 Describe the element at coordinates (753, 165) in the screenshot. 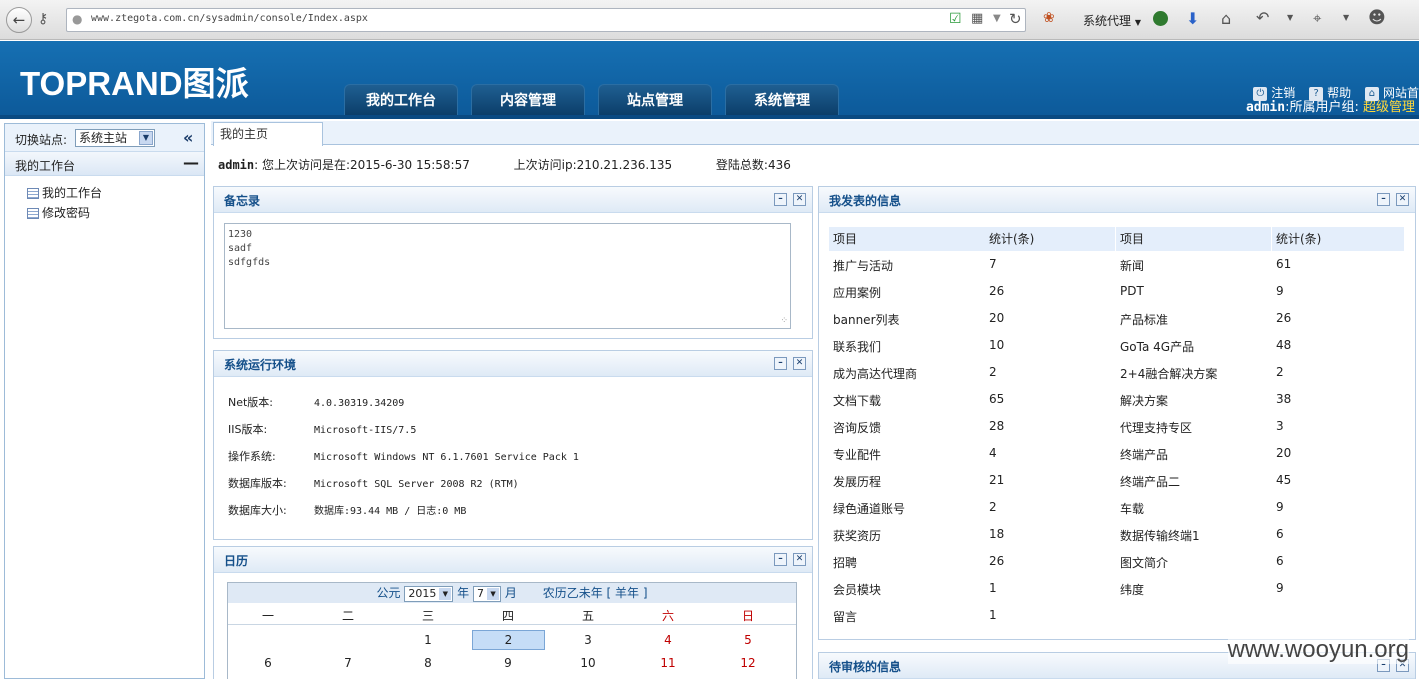

I see `login-count: 登陆总数:436` at that location.